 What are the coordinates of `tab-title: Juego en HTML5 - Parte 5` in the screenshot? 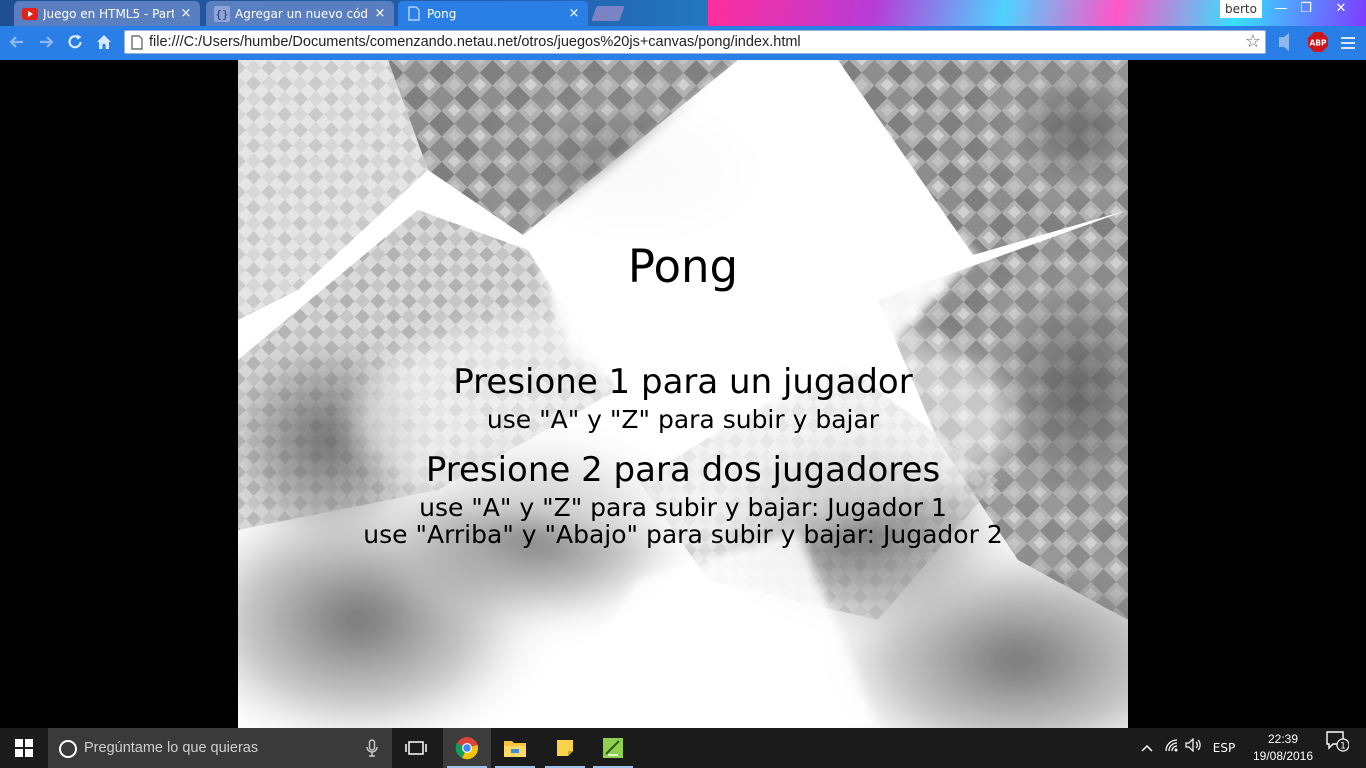 It's located at (108, 13).